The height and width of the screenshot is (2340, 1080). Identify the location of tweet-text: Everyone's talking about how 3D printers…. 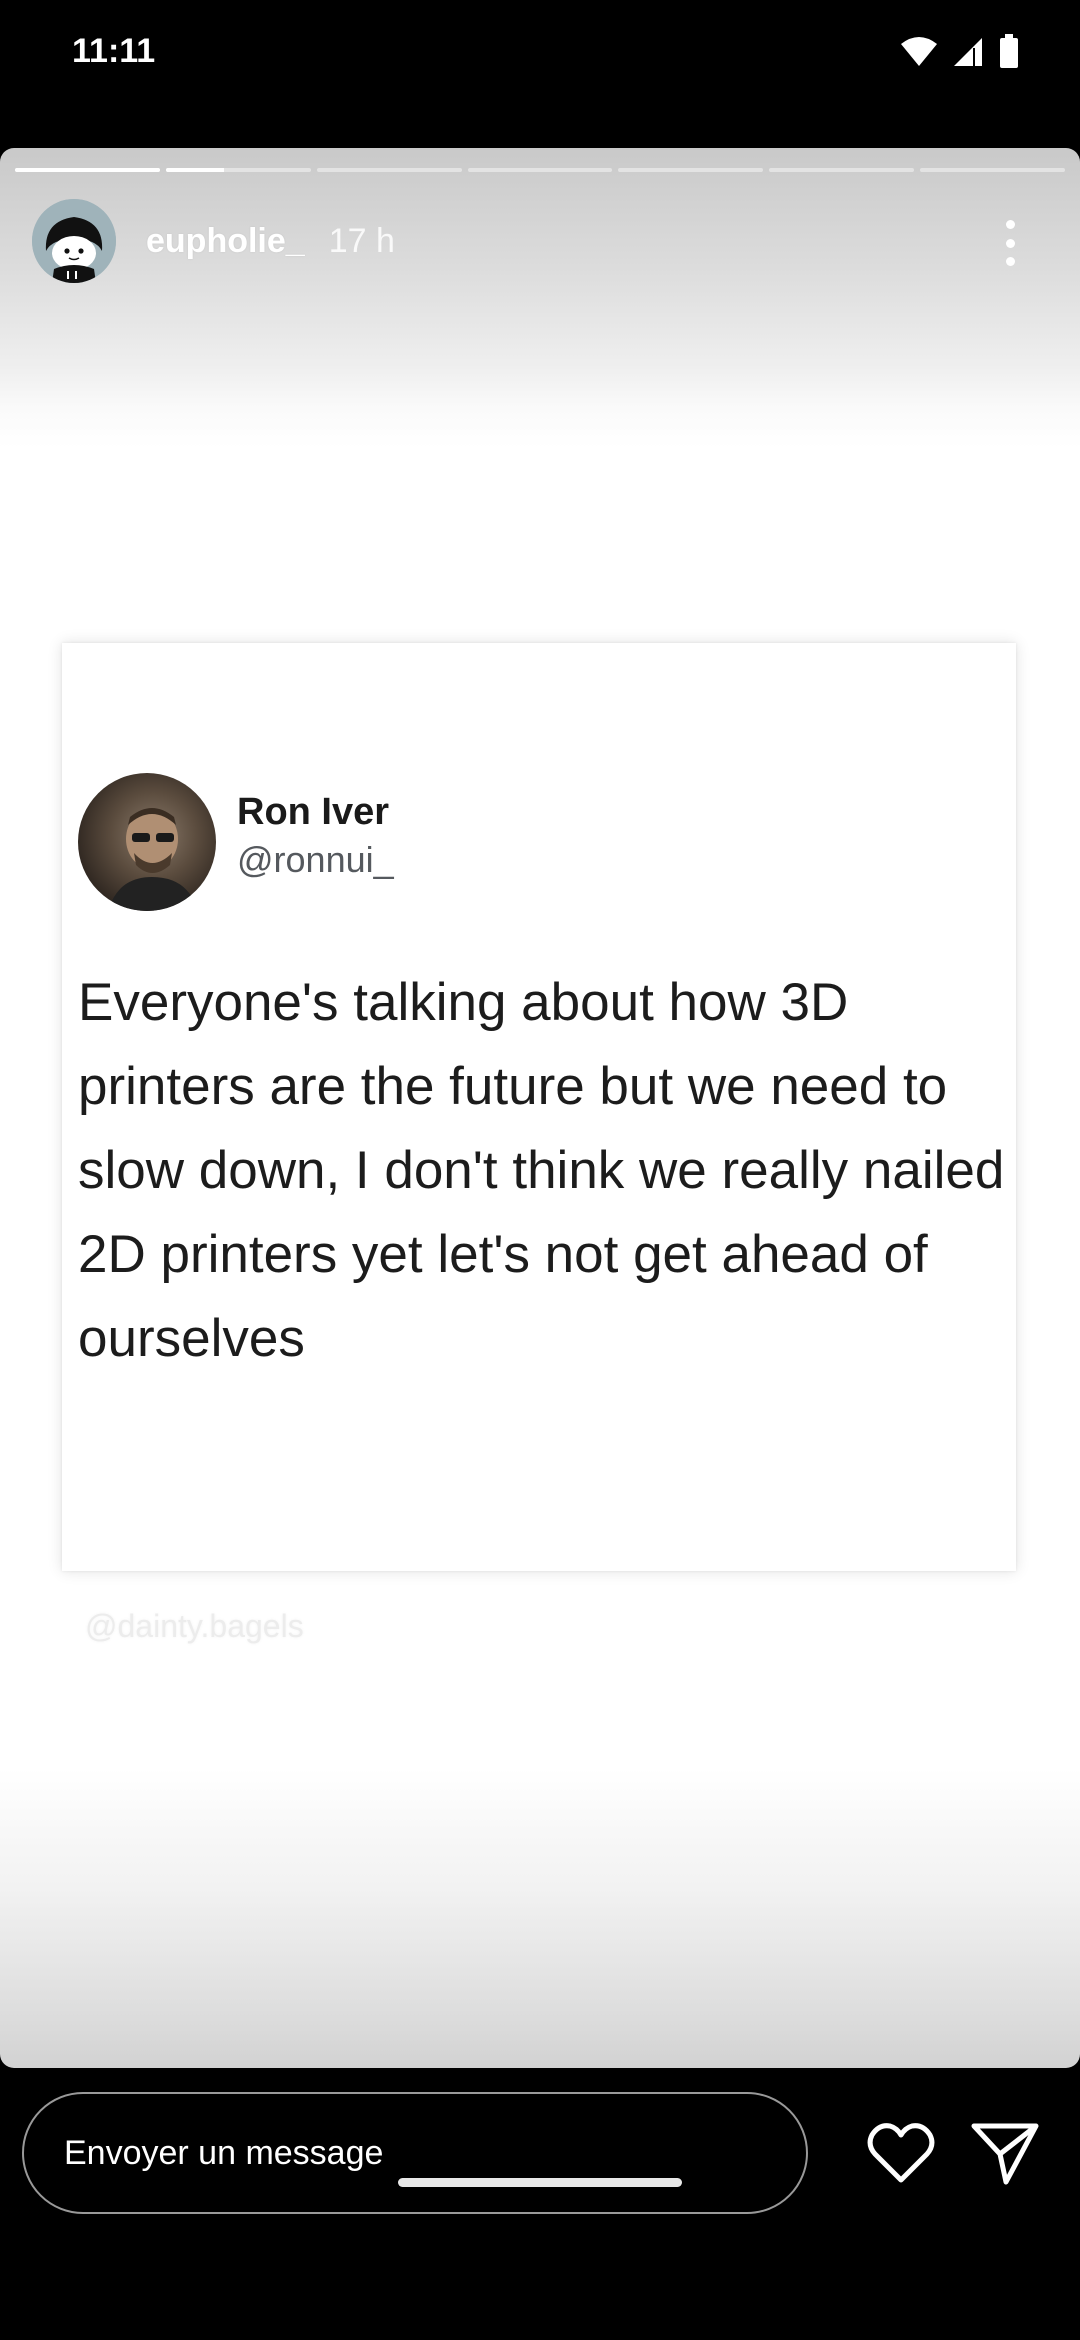
(541, 1170).